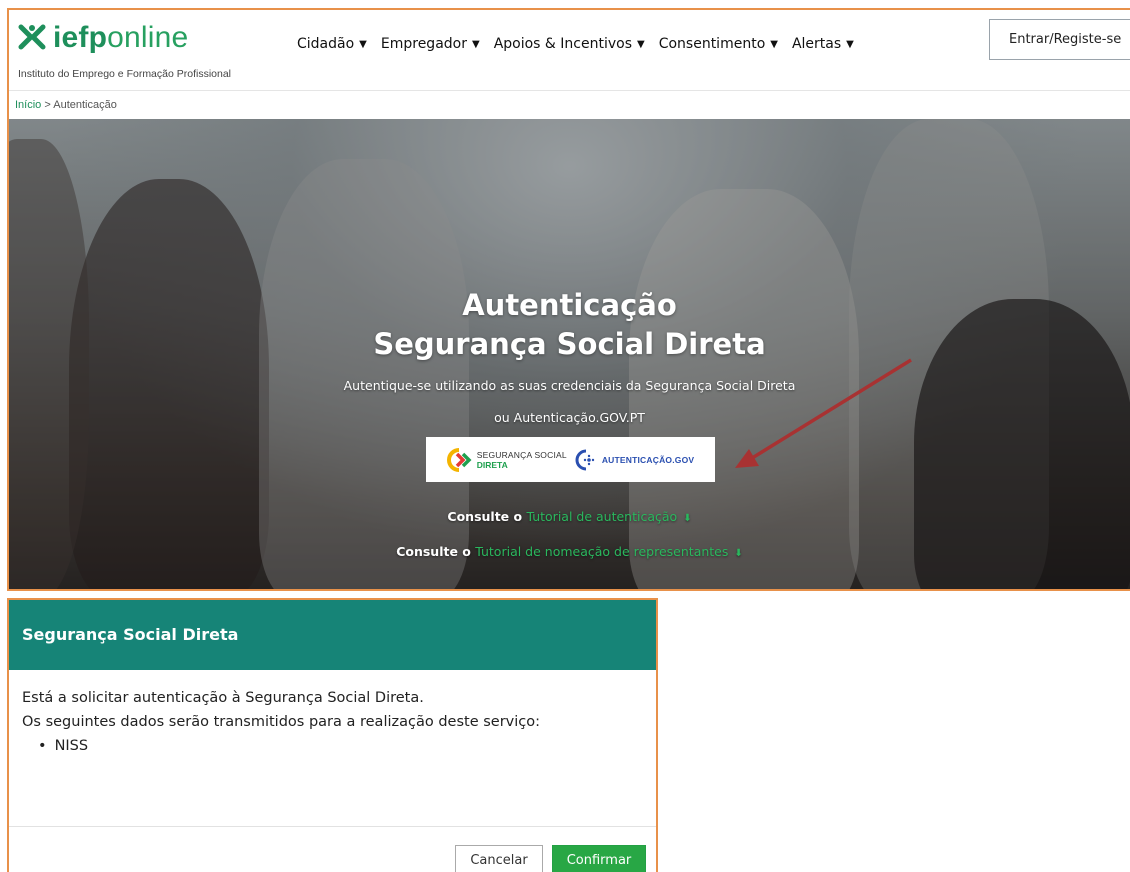 The width and height of the screenshot is (1130, 872). I want to click on ssd-wordmark: SEGURANÇA SOCIAL DIRETA, so click(522, 460).